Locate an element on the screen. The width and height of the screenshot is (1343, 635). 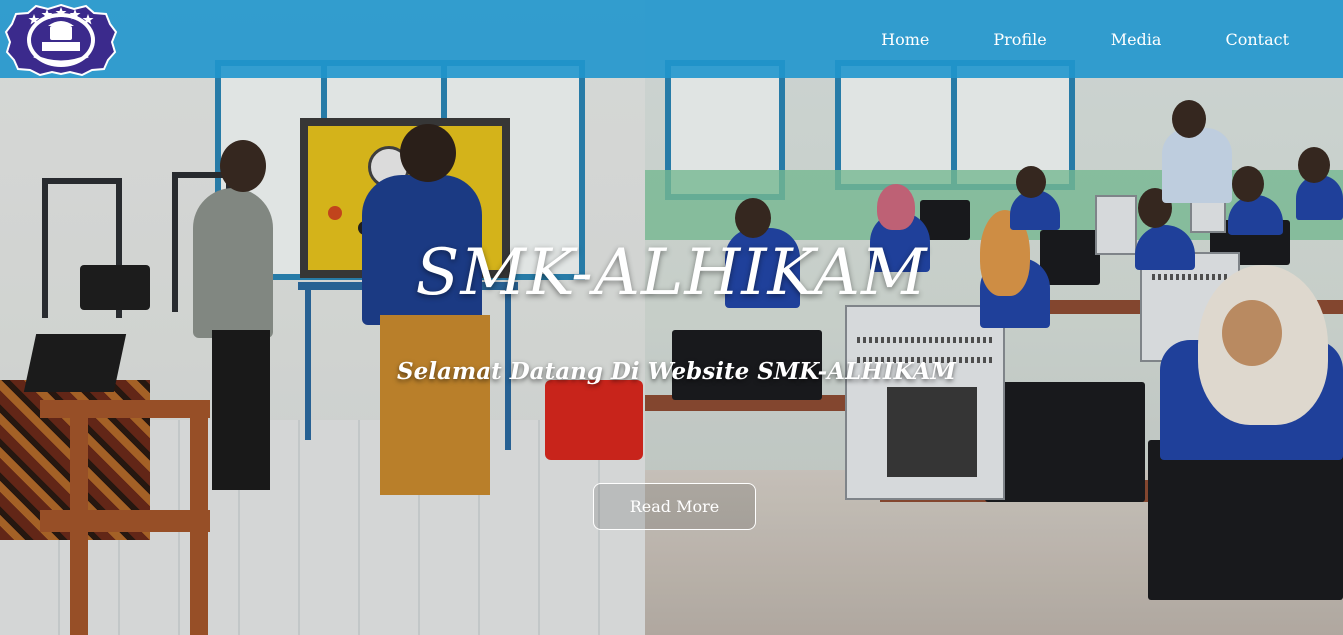
read-more-button: Read More is located at coordinates (674, 506).